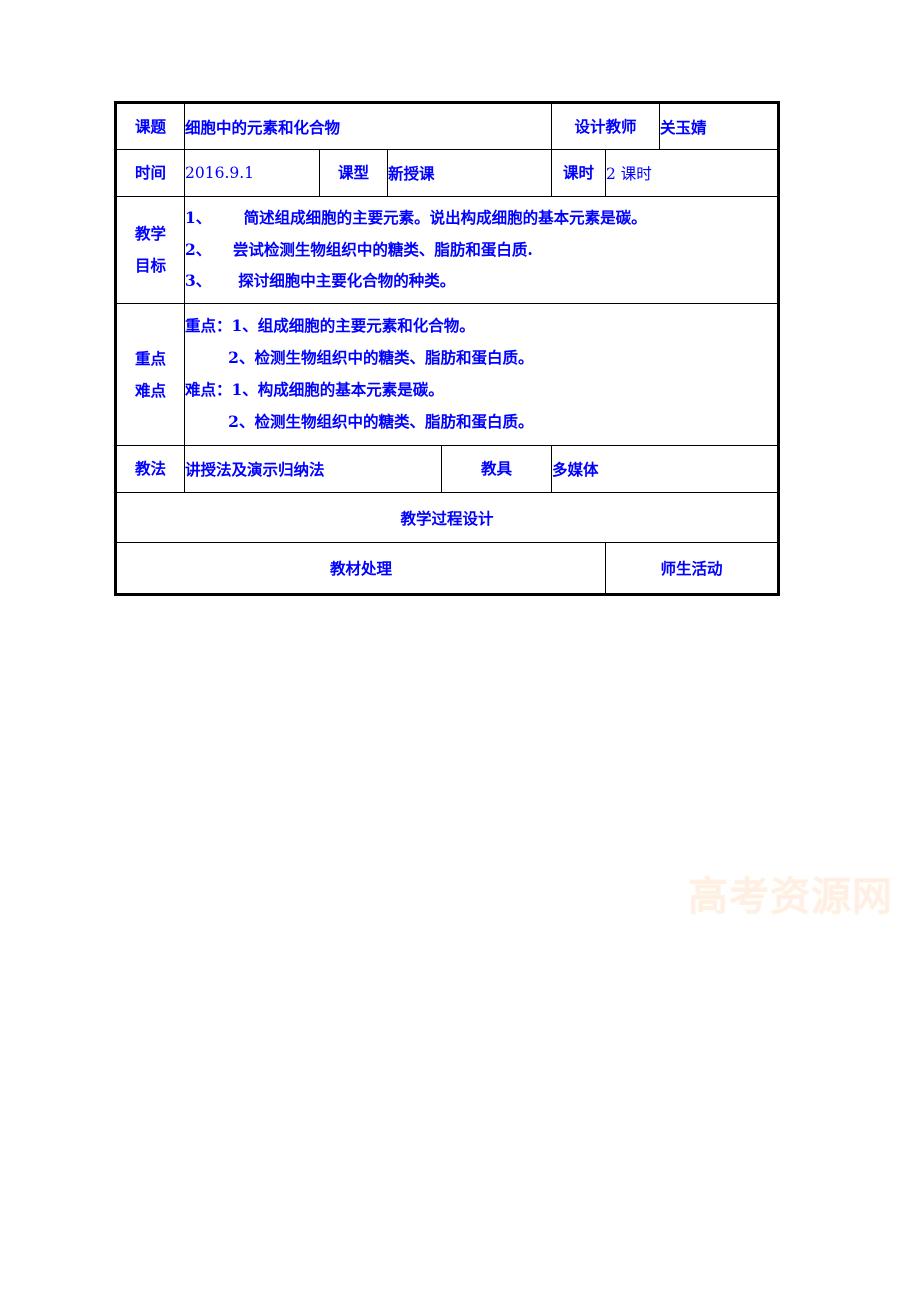  What do you see at coordinates (790, 897) in the screenshot?
I see `page-watermark: 高考资源网` at bounding box center [790, 897].